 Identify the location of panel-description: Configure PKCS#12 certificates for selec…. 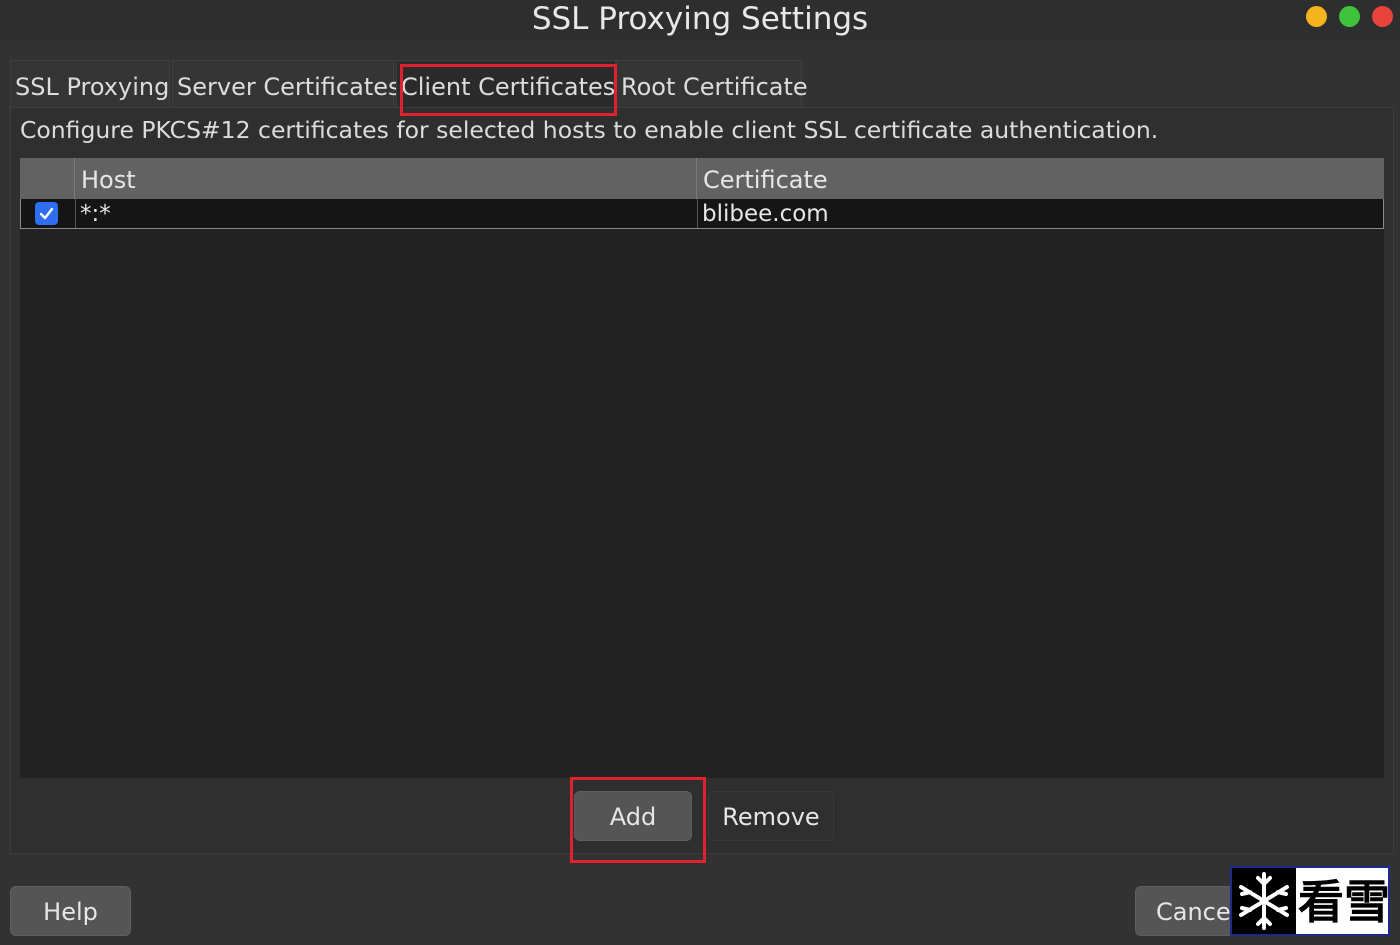
(589, 130).